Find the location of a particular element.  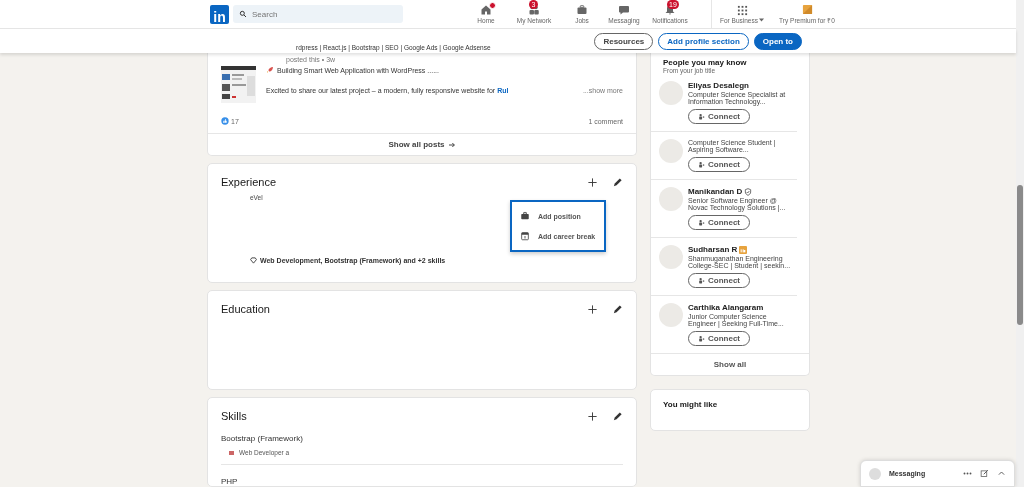

avatar is located at coordinates (875, 473).